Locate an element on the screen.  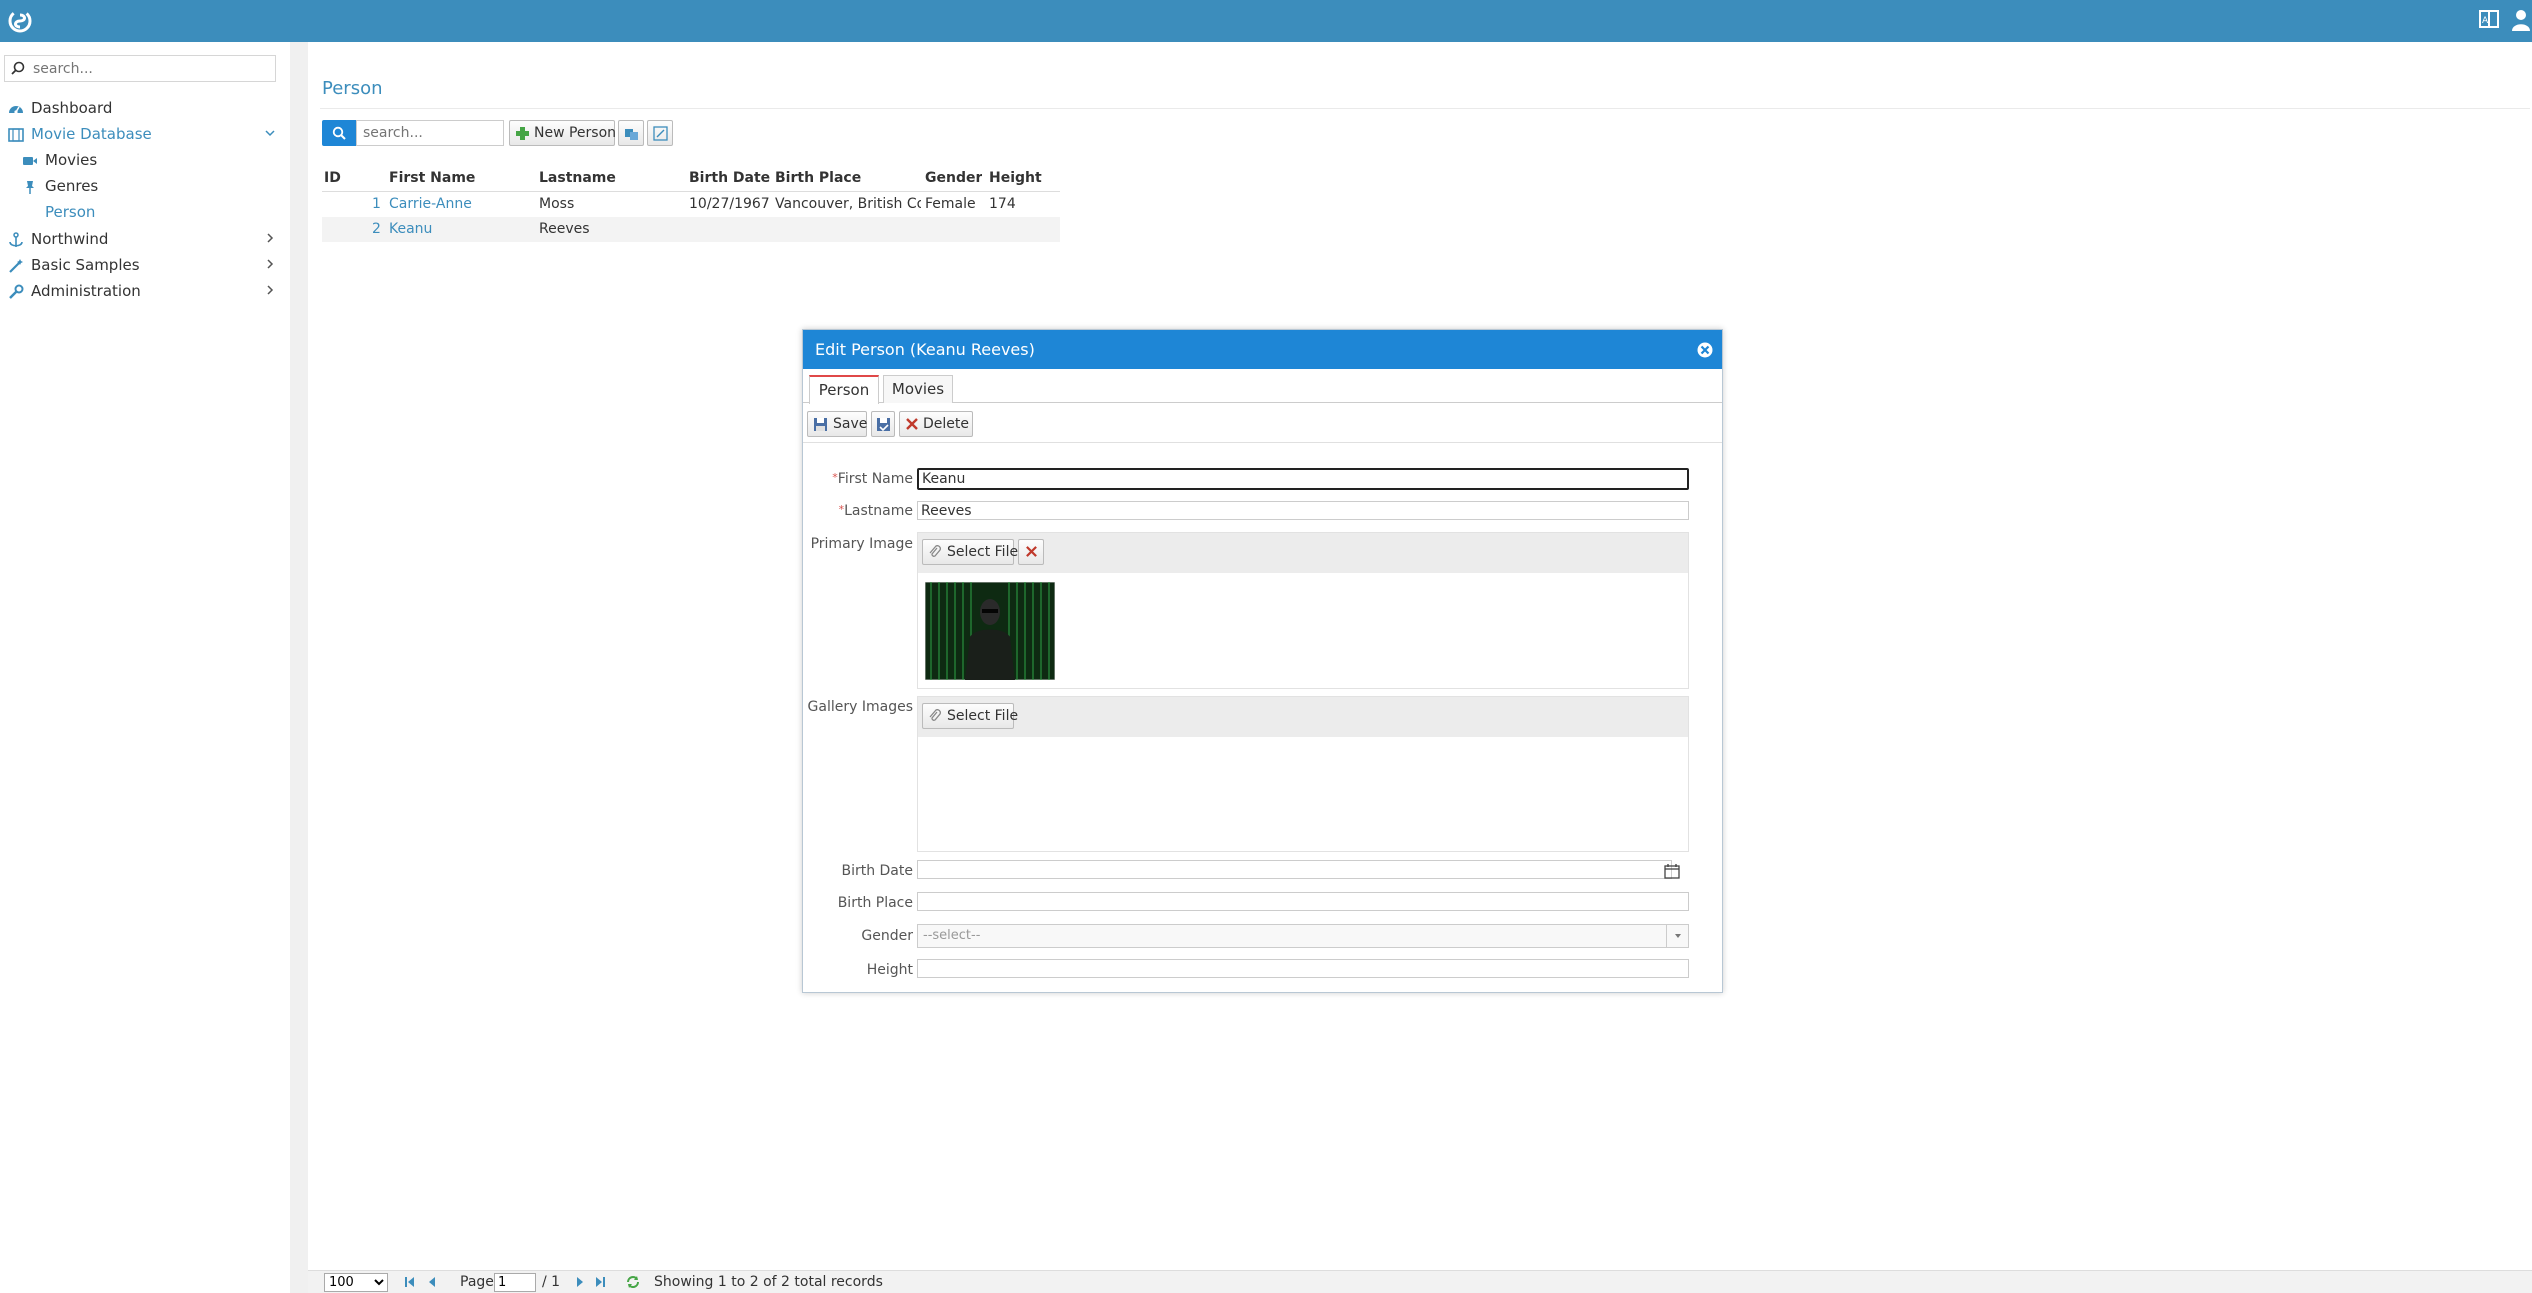
apply-changes-button is located at coordinates (883, 424).